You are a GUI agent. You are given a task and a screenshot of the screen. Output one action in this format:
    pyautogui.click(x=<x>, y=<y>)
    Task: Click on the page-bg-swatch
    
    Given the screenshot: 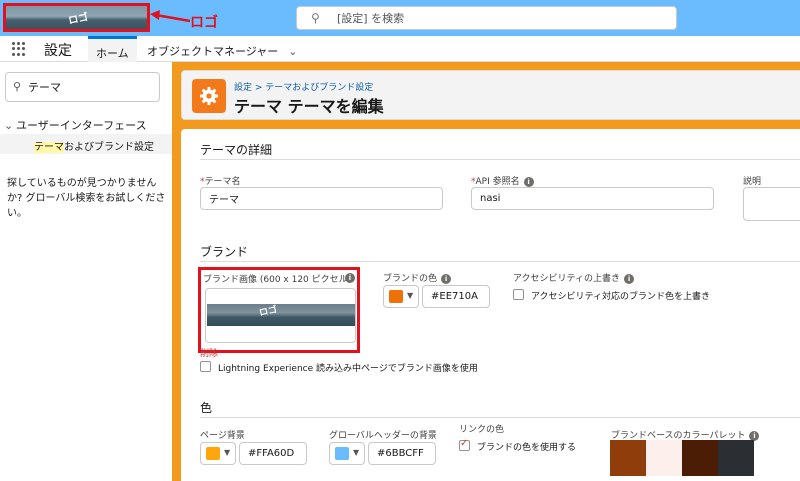 What is the action you would take?
    pyautogui.click(x=213, y=453)
    